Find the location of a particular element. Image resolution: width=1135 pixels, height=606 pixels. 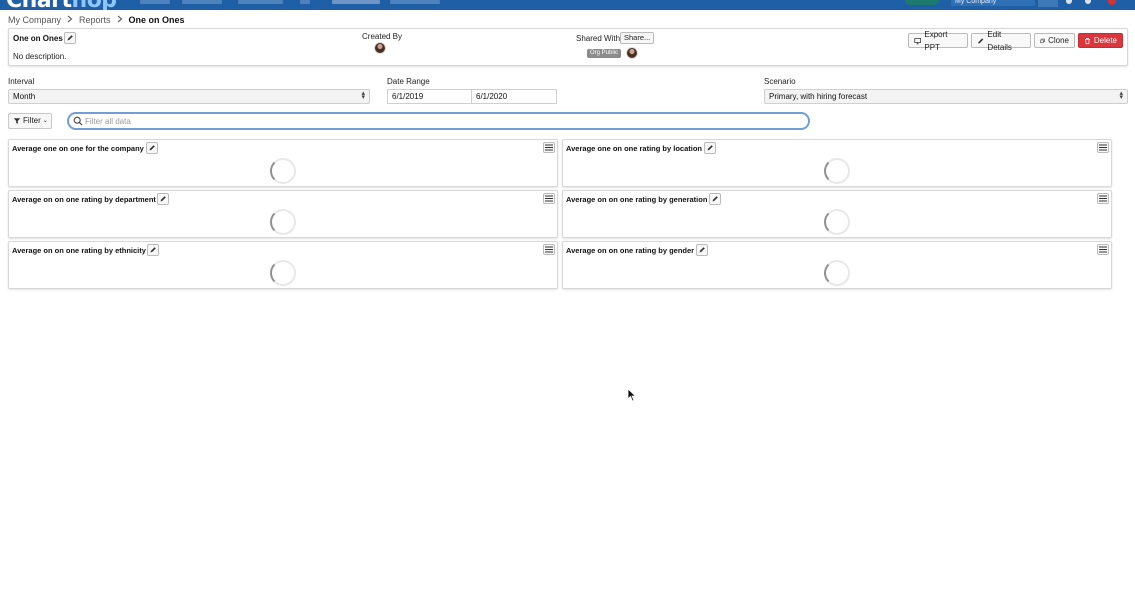

widget-card: Average on on one rating by generation is located at coordinates (837, 214).